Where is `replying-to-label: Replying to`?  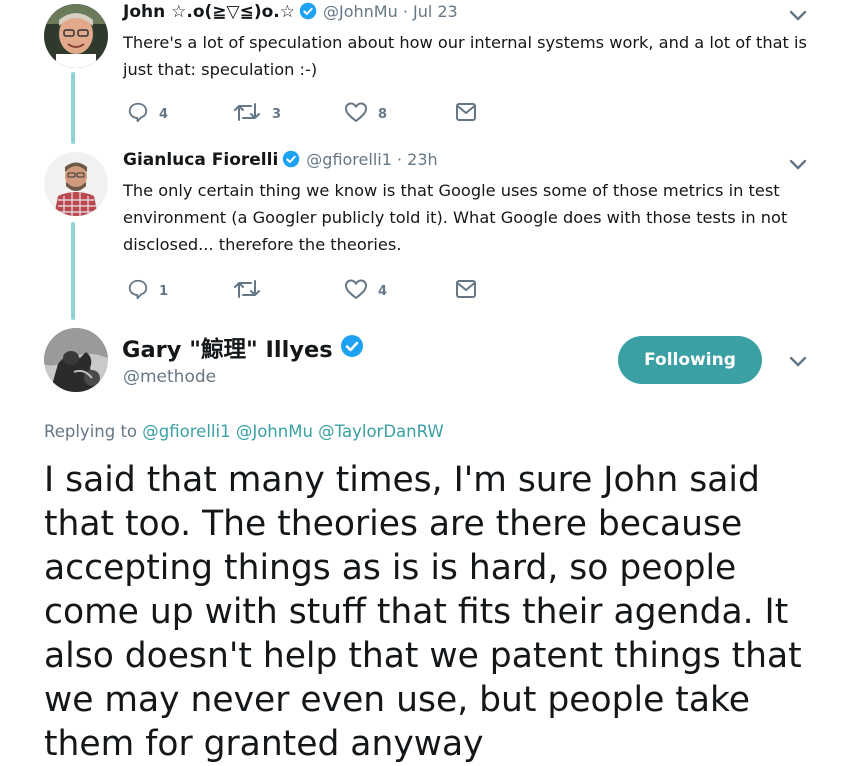
replying-to-label: Replying to is located at coordinates (91, 431).